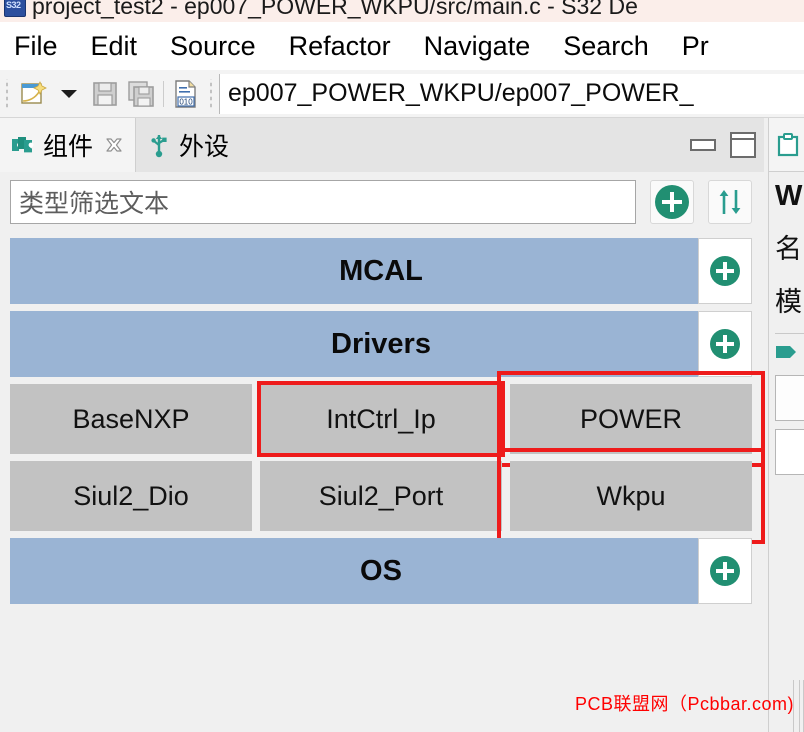 This screenshot has width=804, height=732. I want to click on save-button, so click(105, 94).